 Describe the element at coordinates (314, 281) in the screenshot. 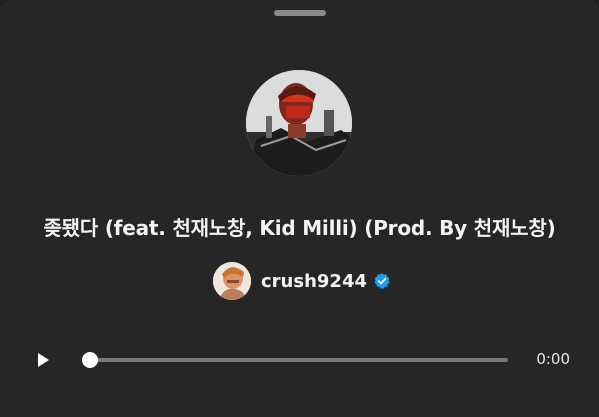

I see `artist-username: crush9244` at that location.